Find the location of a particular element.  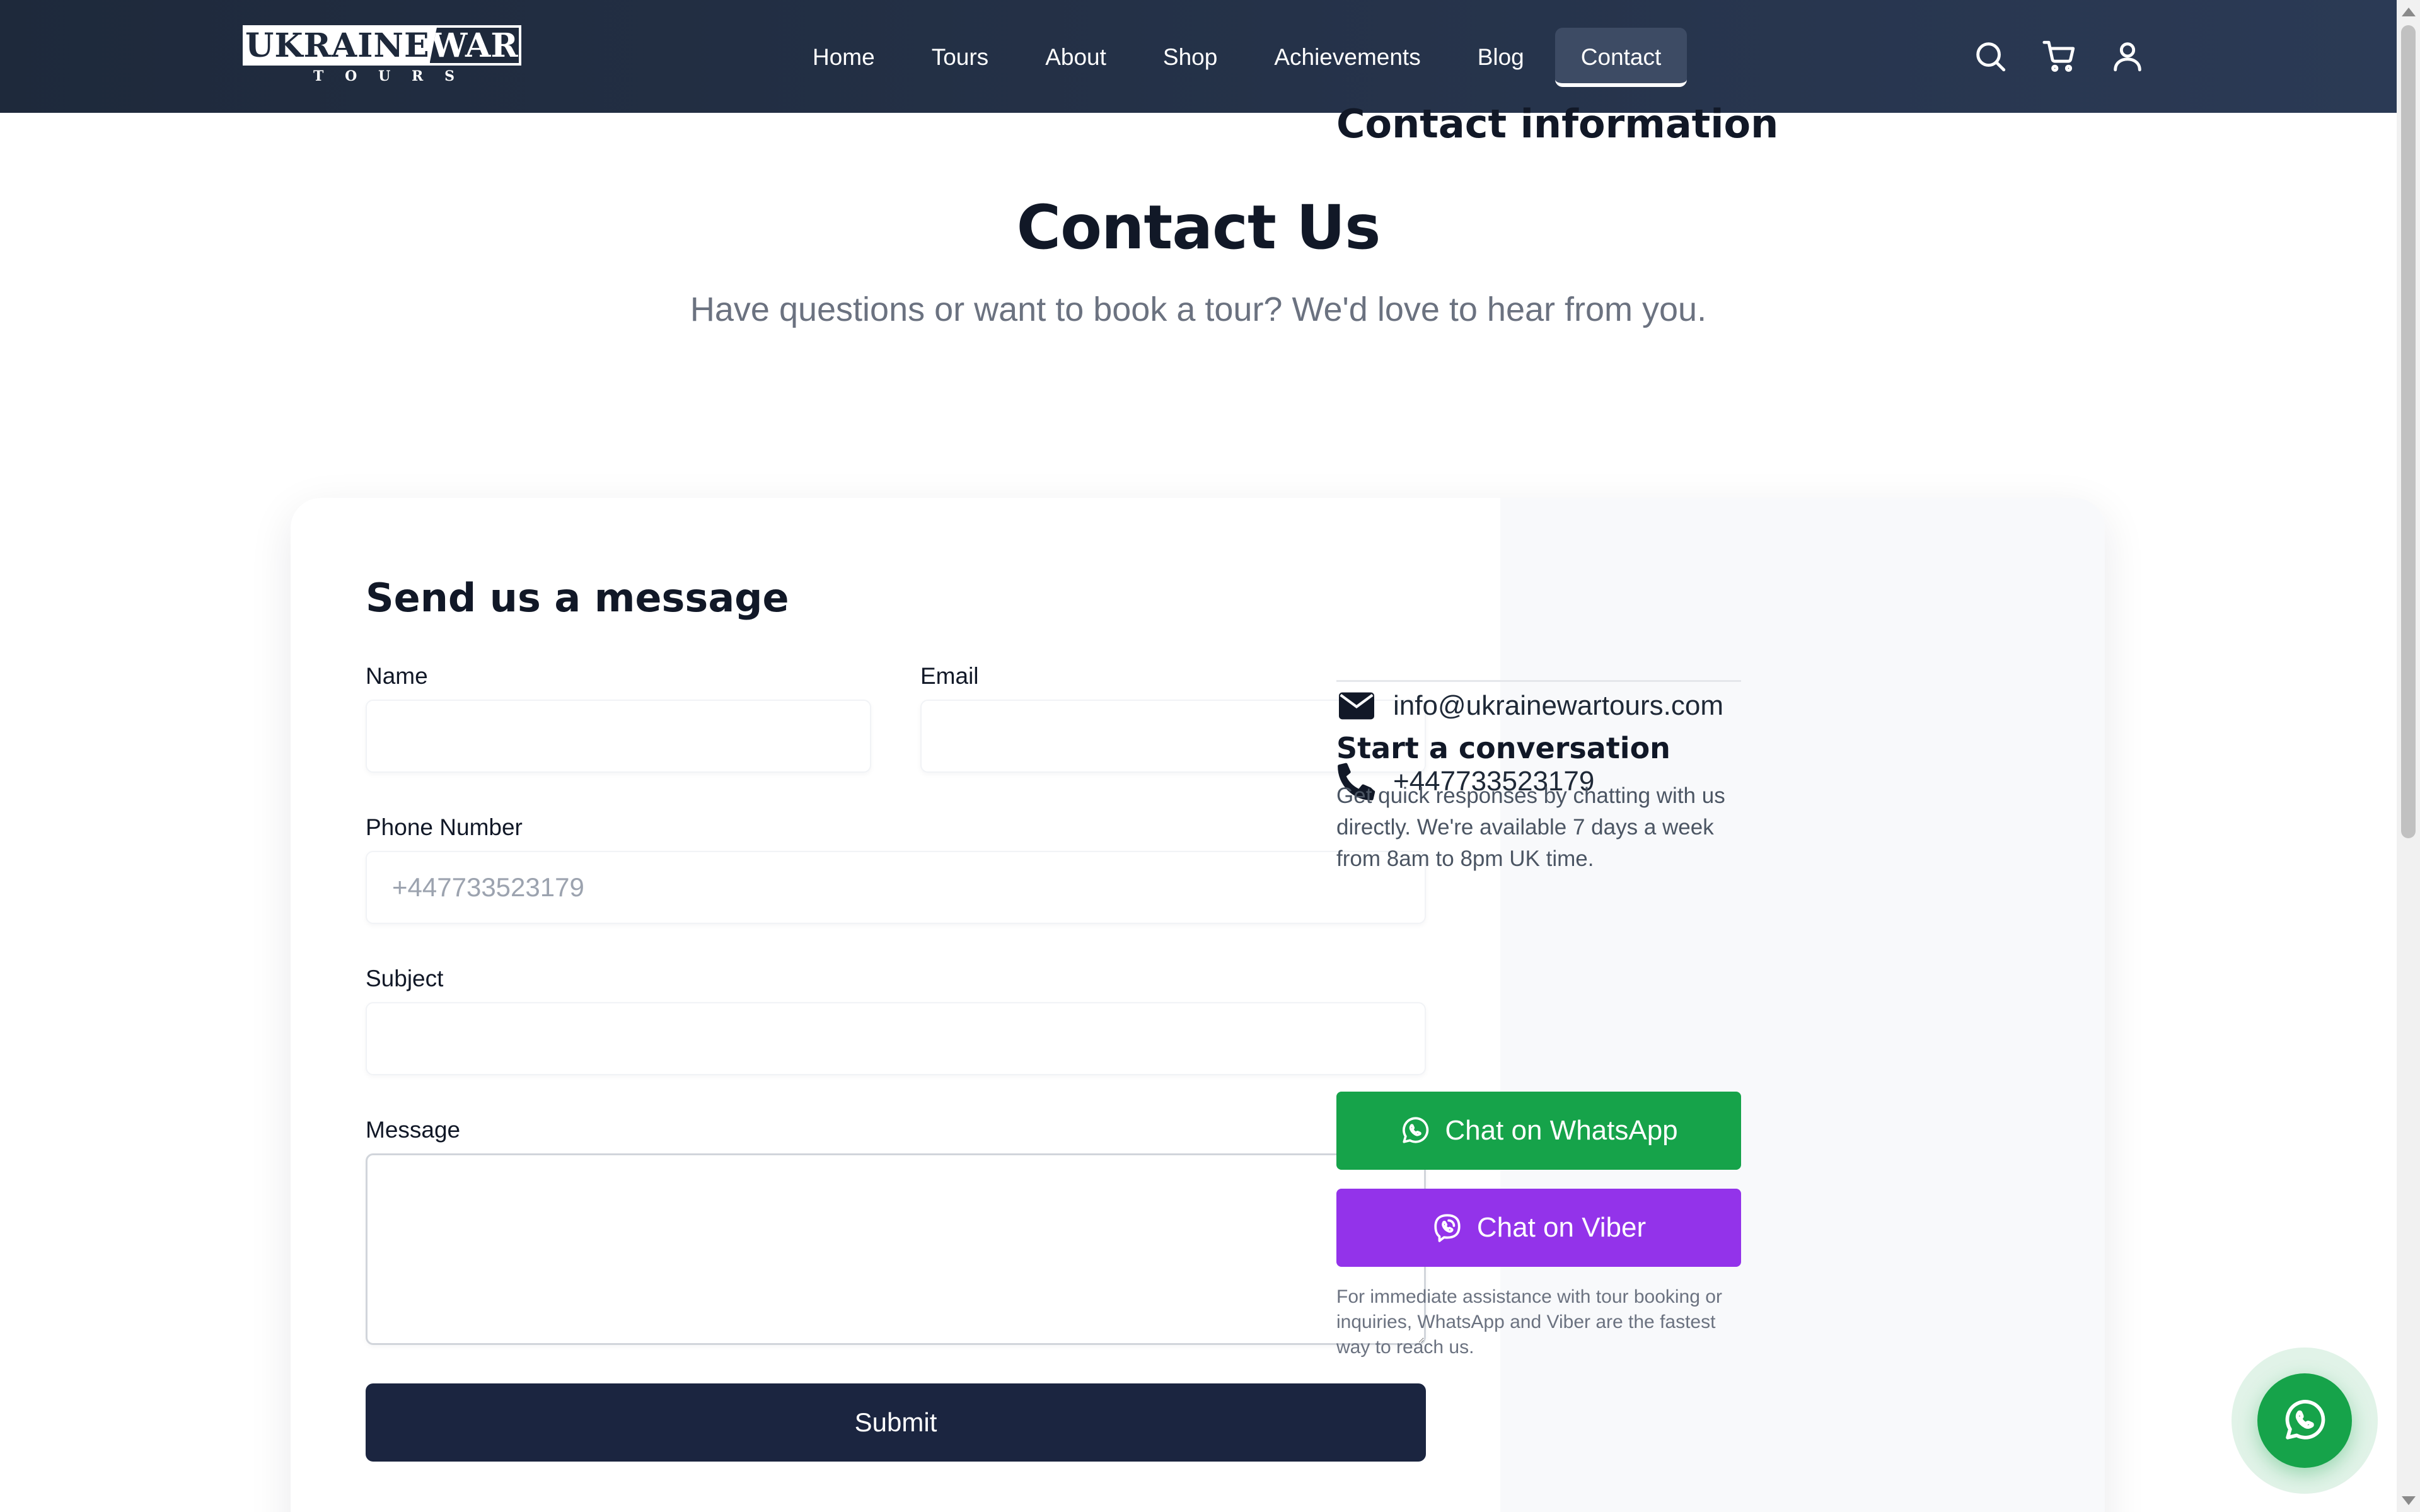

contact-email-row: info@ukrainewartours.com is located at coordinates (1529, 706).